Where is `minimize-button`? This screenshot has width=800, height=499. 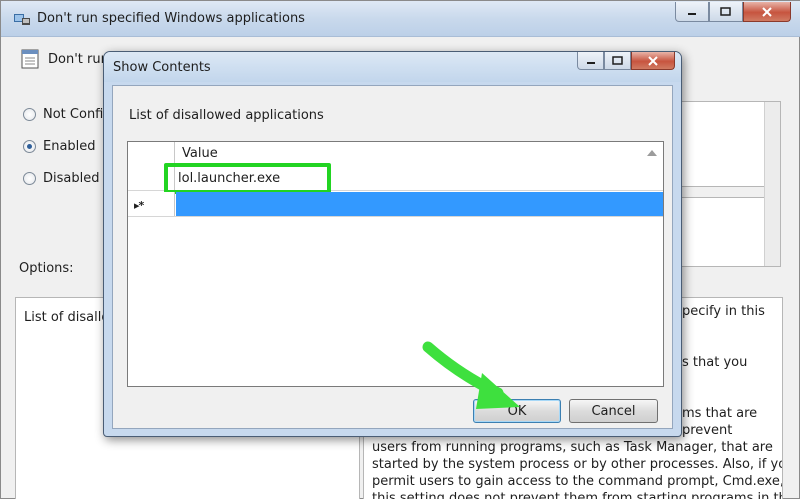
minimize-button is located at coordinates (692, 12).